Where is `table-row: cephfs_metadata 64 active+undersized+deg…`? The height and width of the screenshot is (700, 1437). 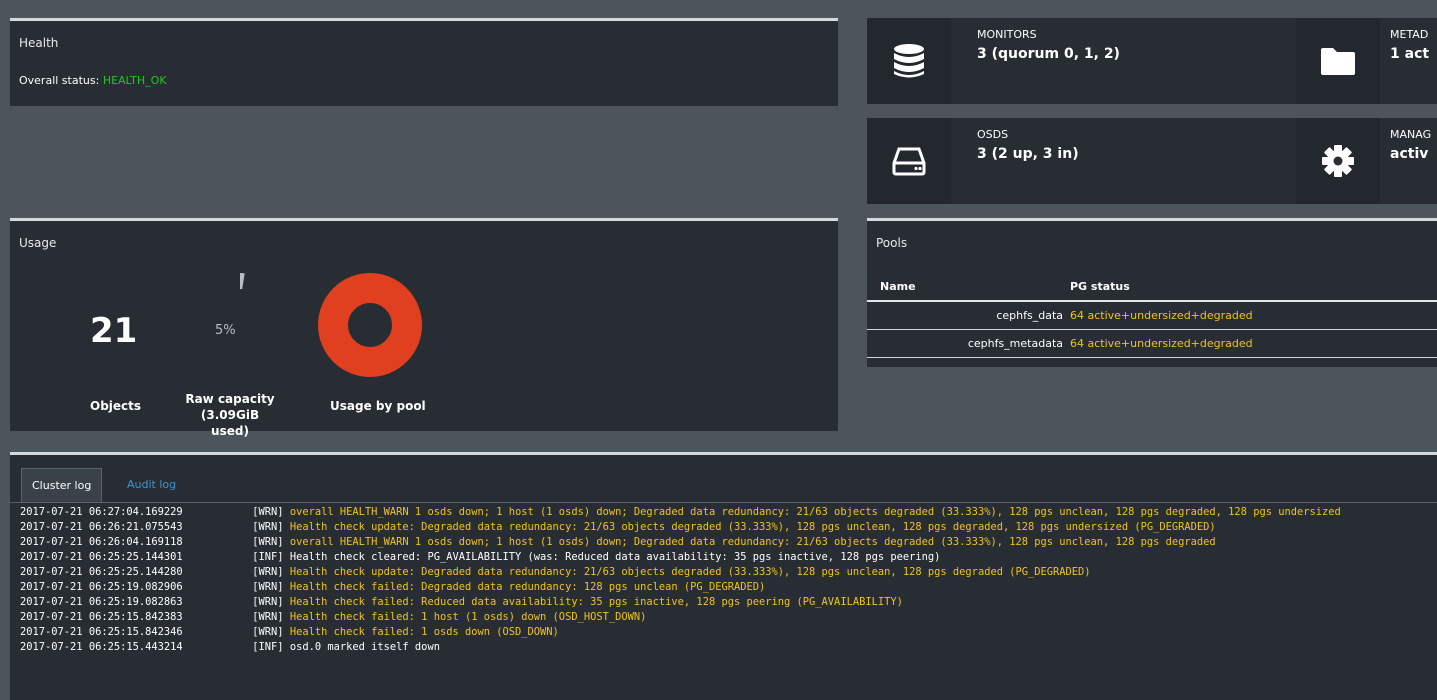
table-row: cephfs_metadata 64 active+undersized+deg… is located at coordinates (1152, 343).